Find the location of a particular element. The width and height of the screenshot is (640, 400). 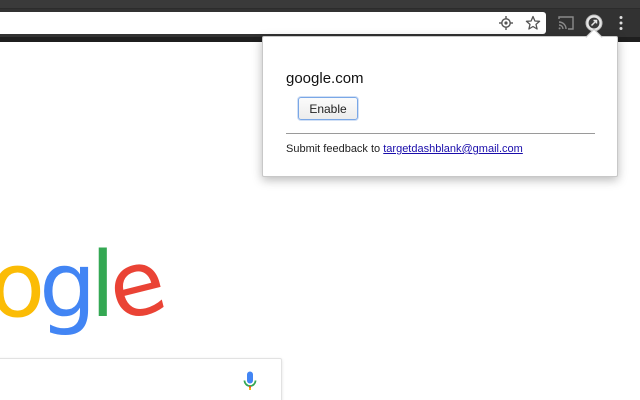

browser-toolbar is located at coordinates (320, 23).